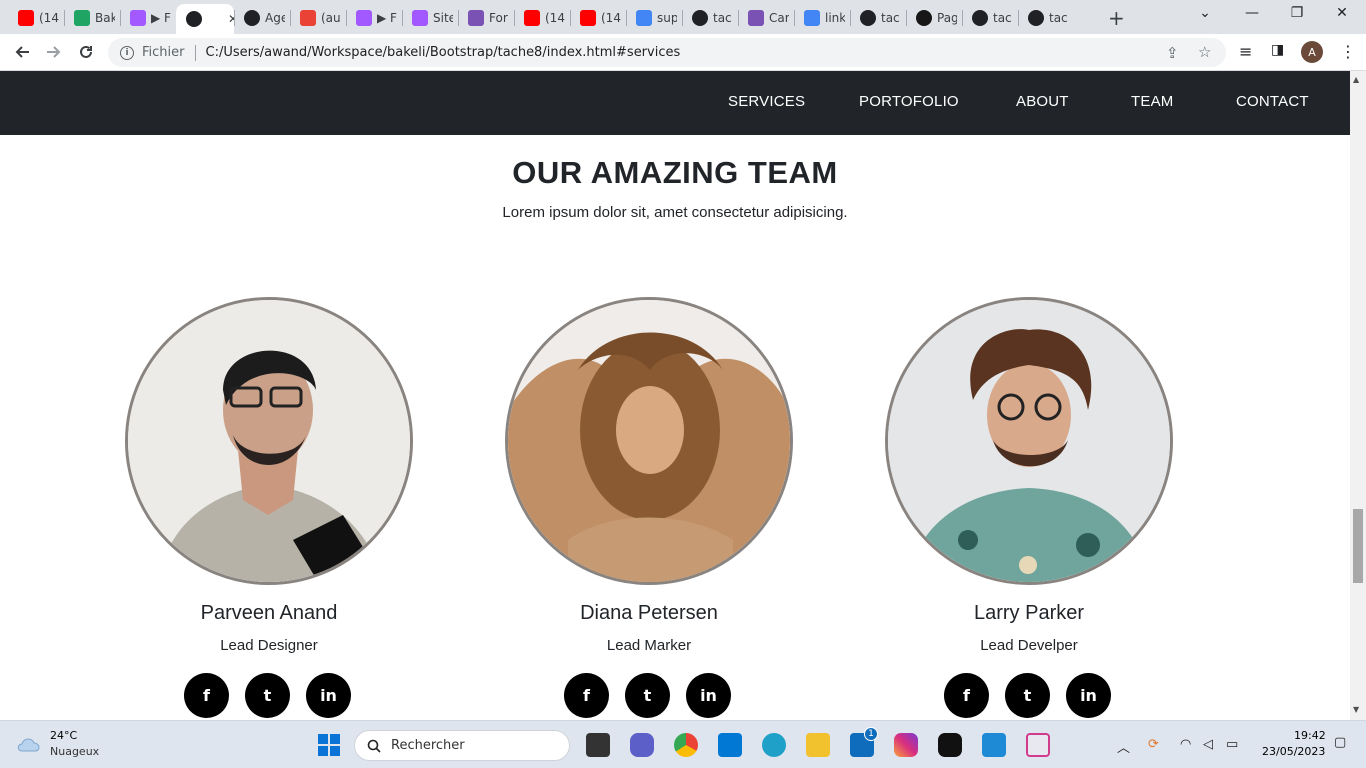 Image resolution: width=1366 pixels, height=768 pixels. I want to click on back-button, so click(22, 52).